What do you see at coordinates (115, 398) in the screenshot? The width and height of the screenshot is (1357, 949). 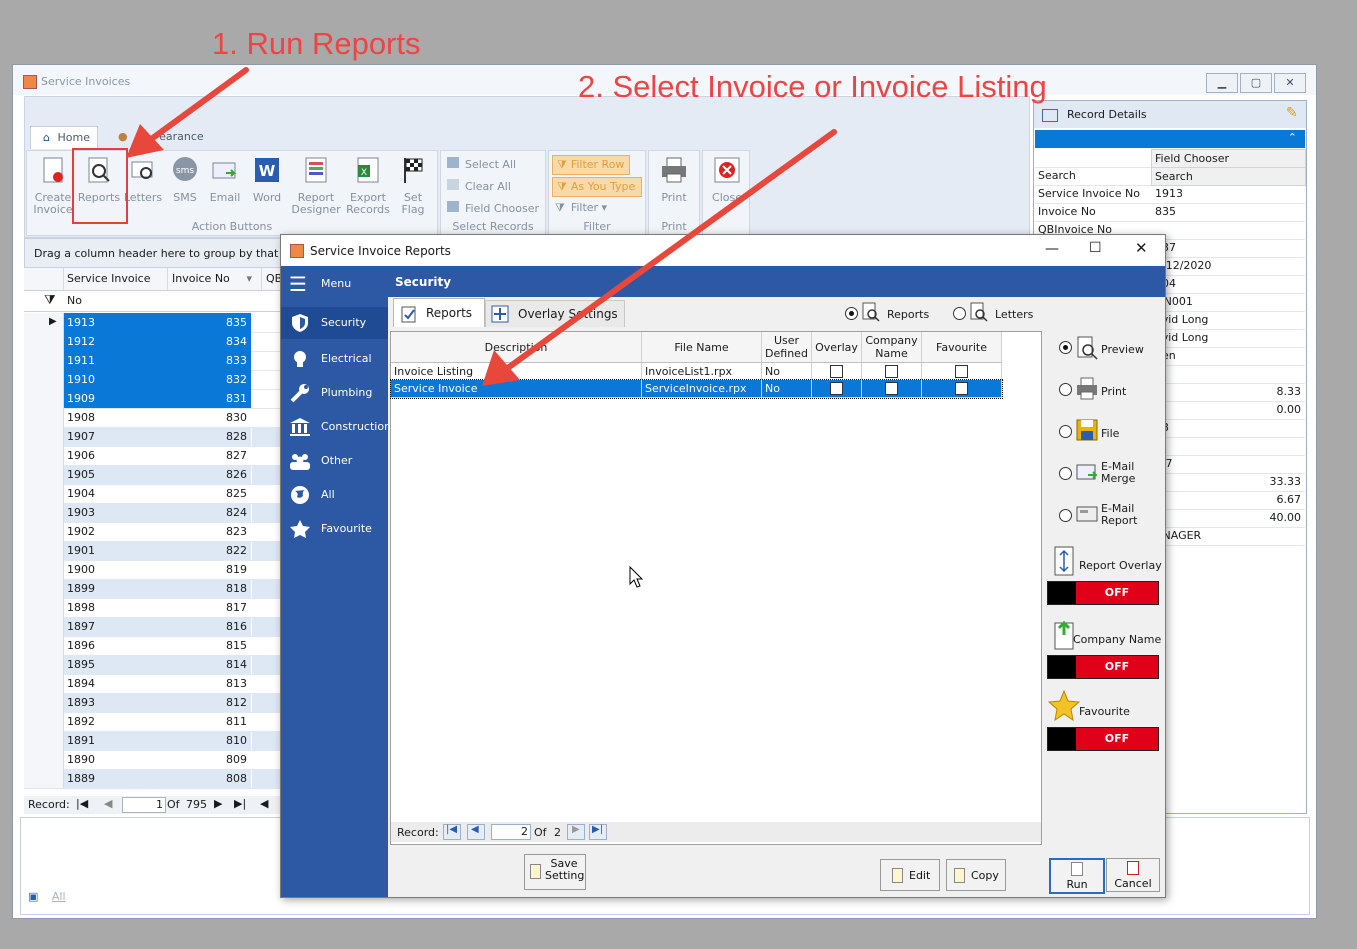 I see `cell-service-invoice-no: 1909` at bounding box center [115, 398].